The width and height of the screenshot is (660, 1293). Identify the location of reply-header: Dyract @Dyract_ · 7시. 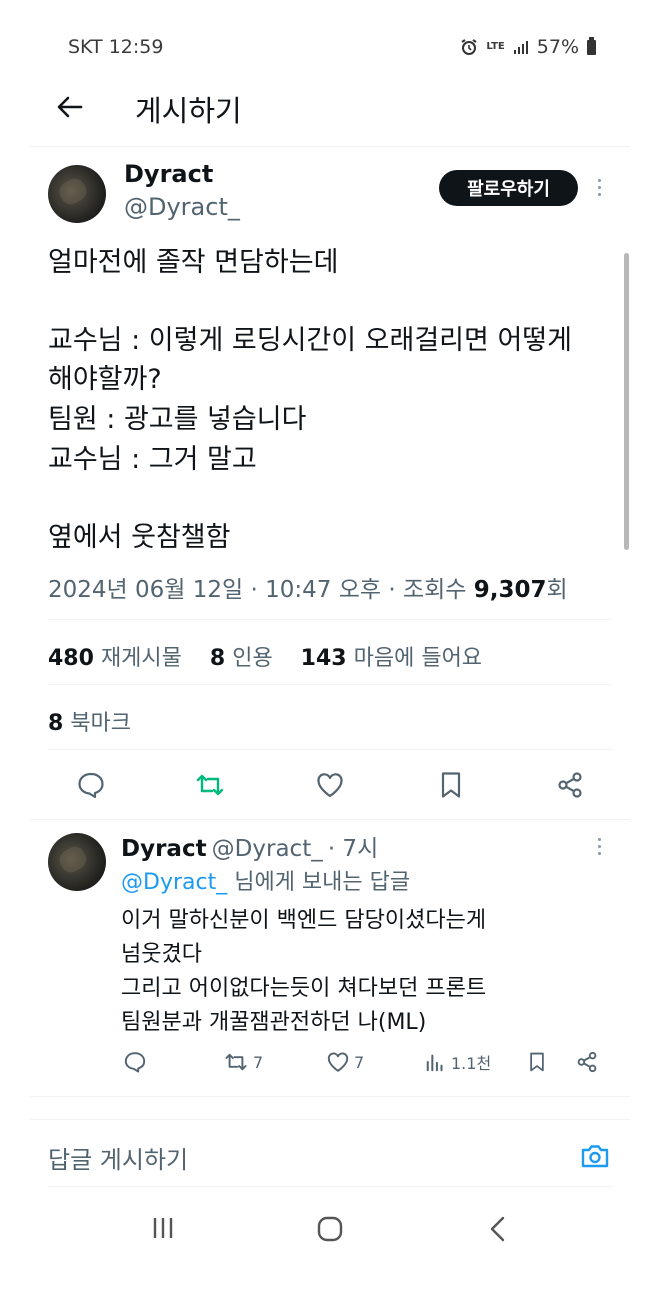
(249, 846).